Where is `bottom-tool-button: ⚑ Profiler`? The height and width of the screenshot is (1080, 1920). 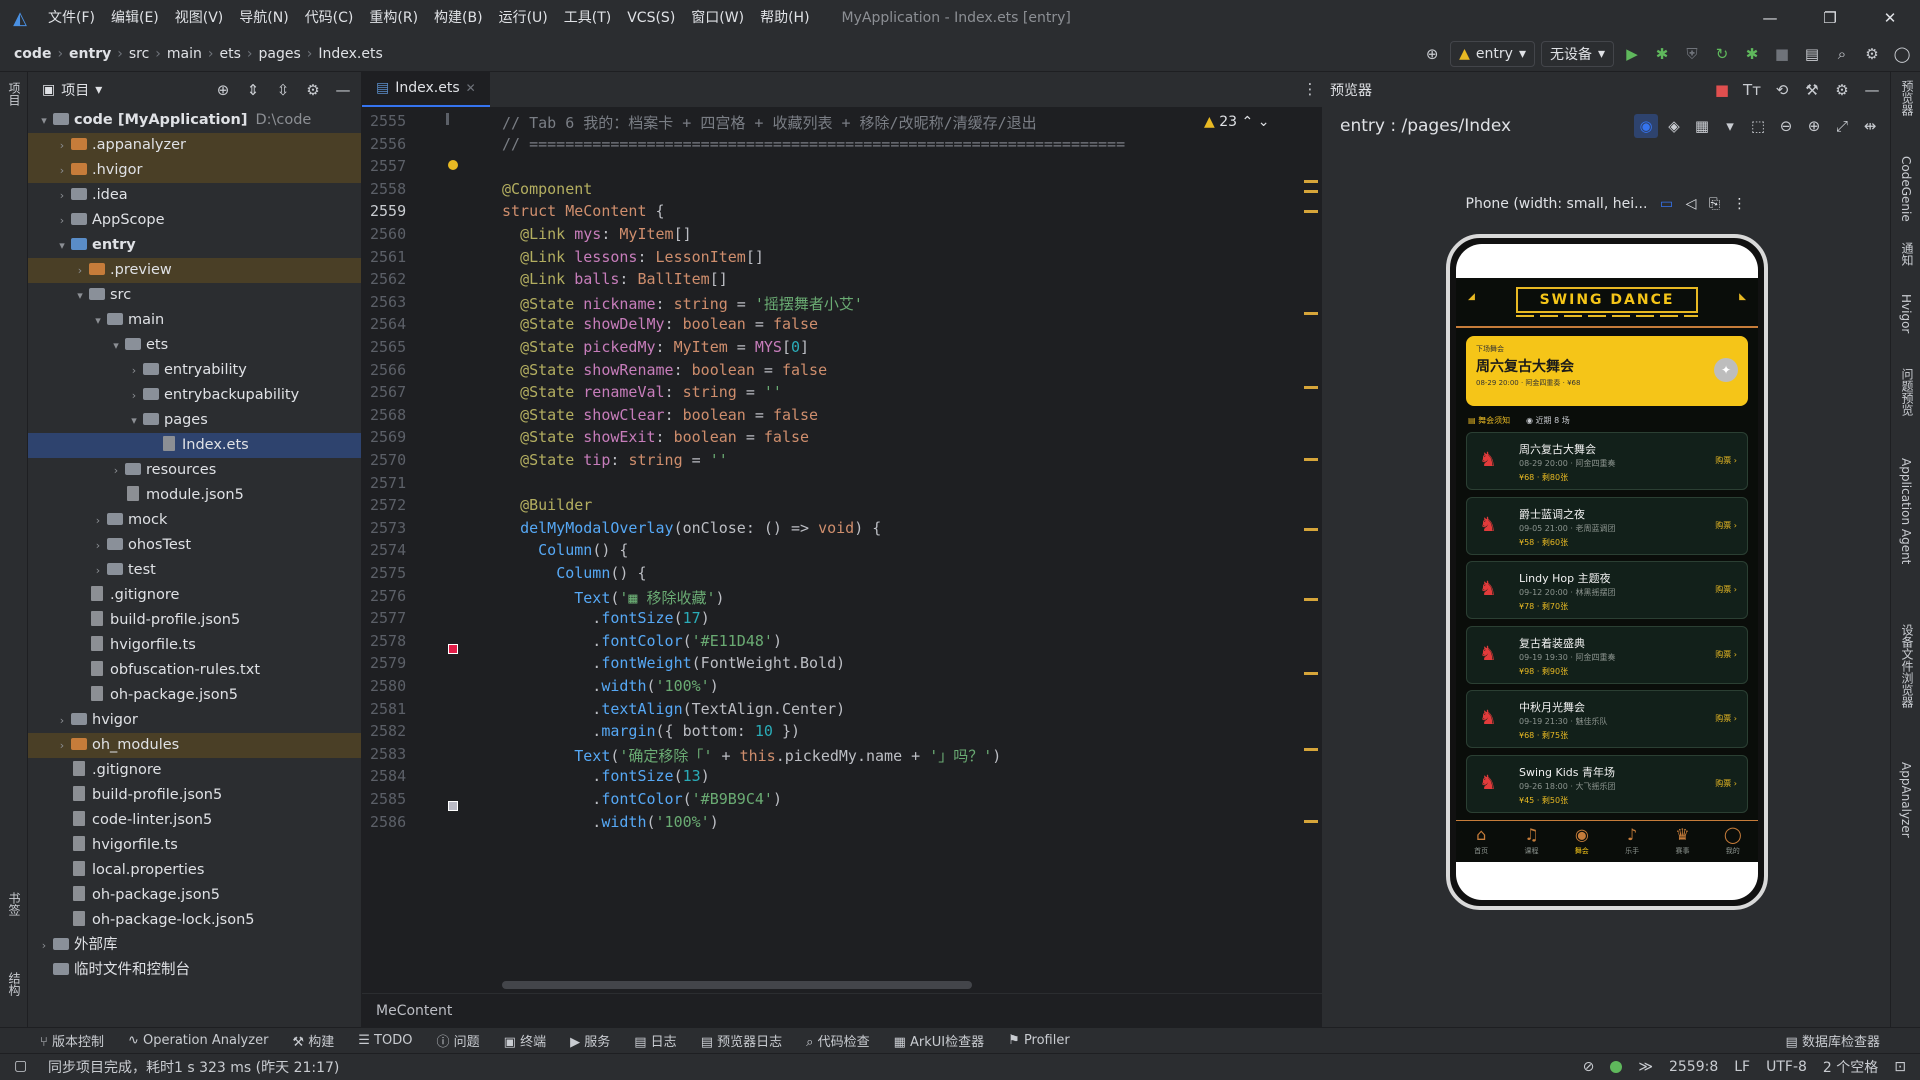 bottom-tool-button: ⚑ Profiler is located at coordinates (1039, 1040).